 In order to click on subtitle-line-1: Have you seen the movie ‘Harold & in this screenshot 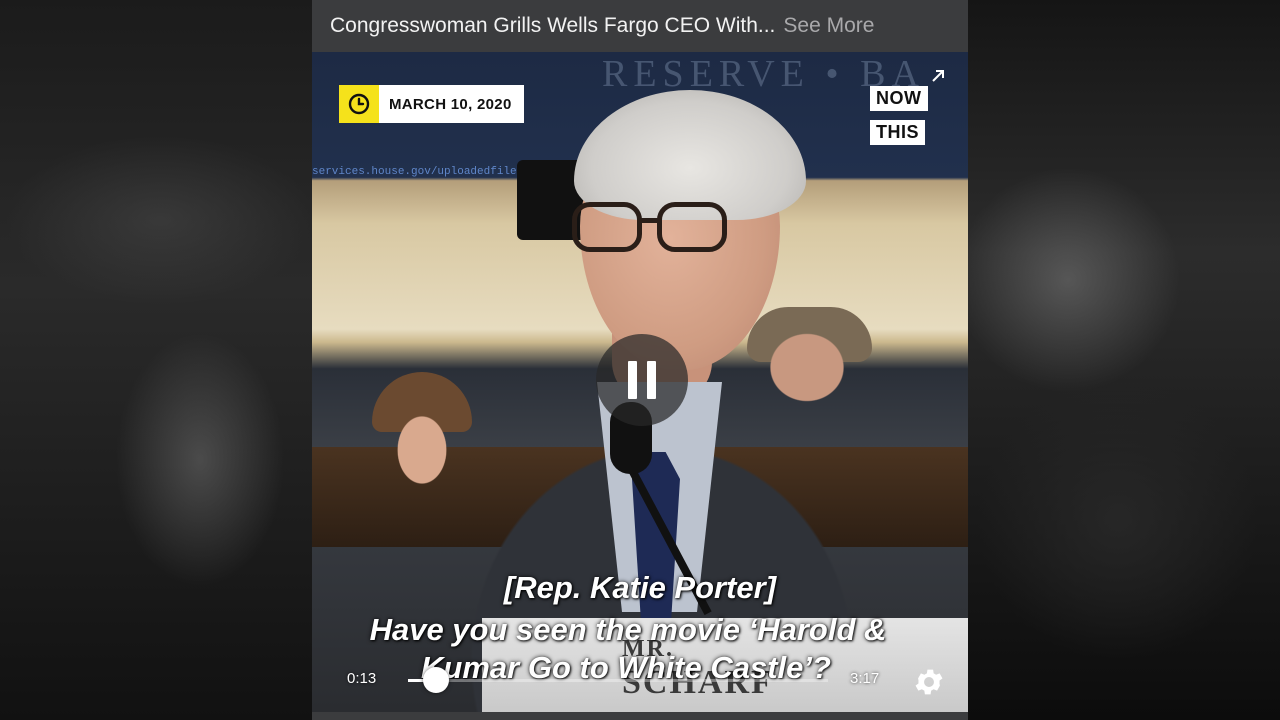, I will do `click(628, 629)`.